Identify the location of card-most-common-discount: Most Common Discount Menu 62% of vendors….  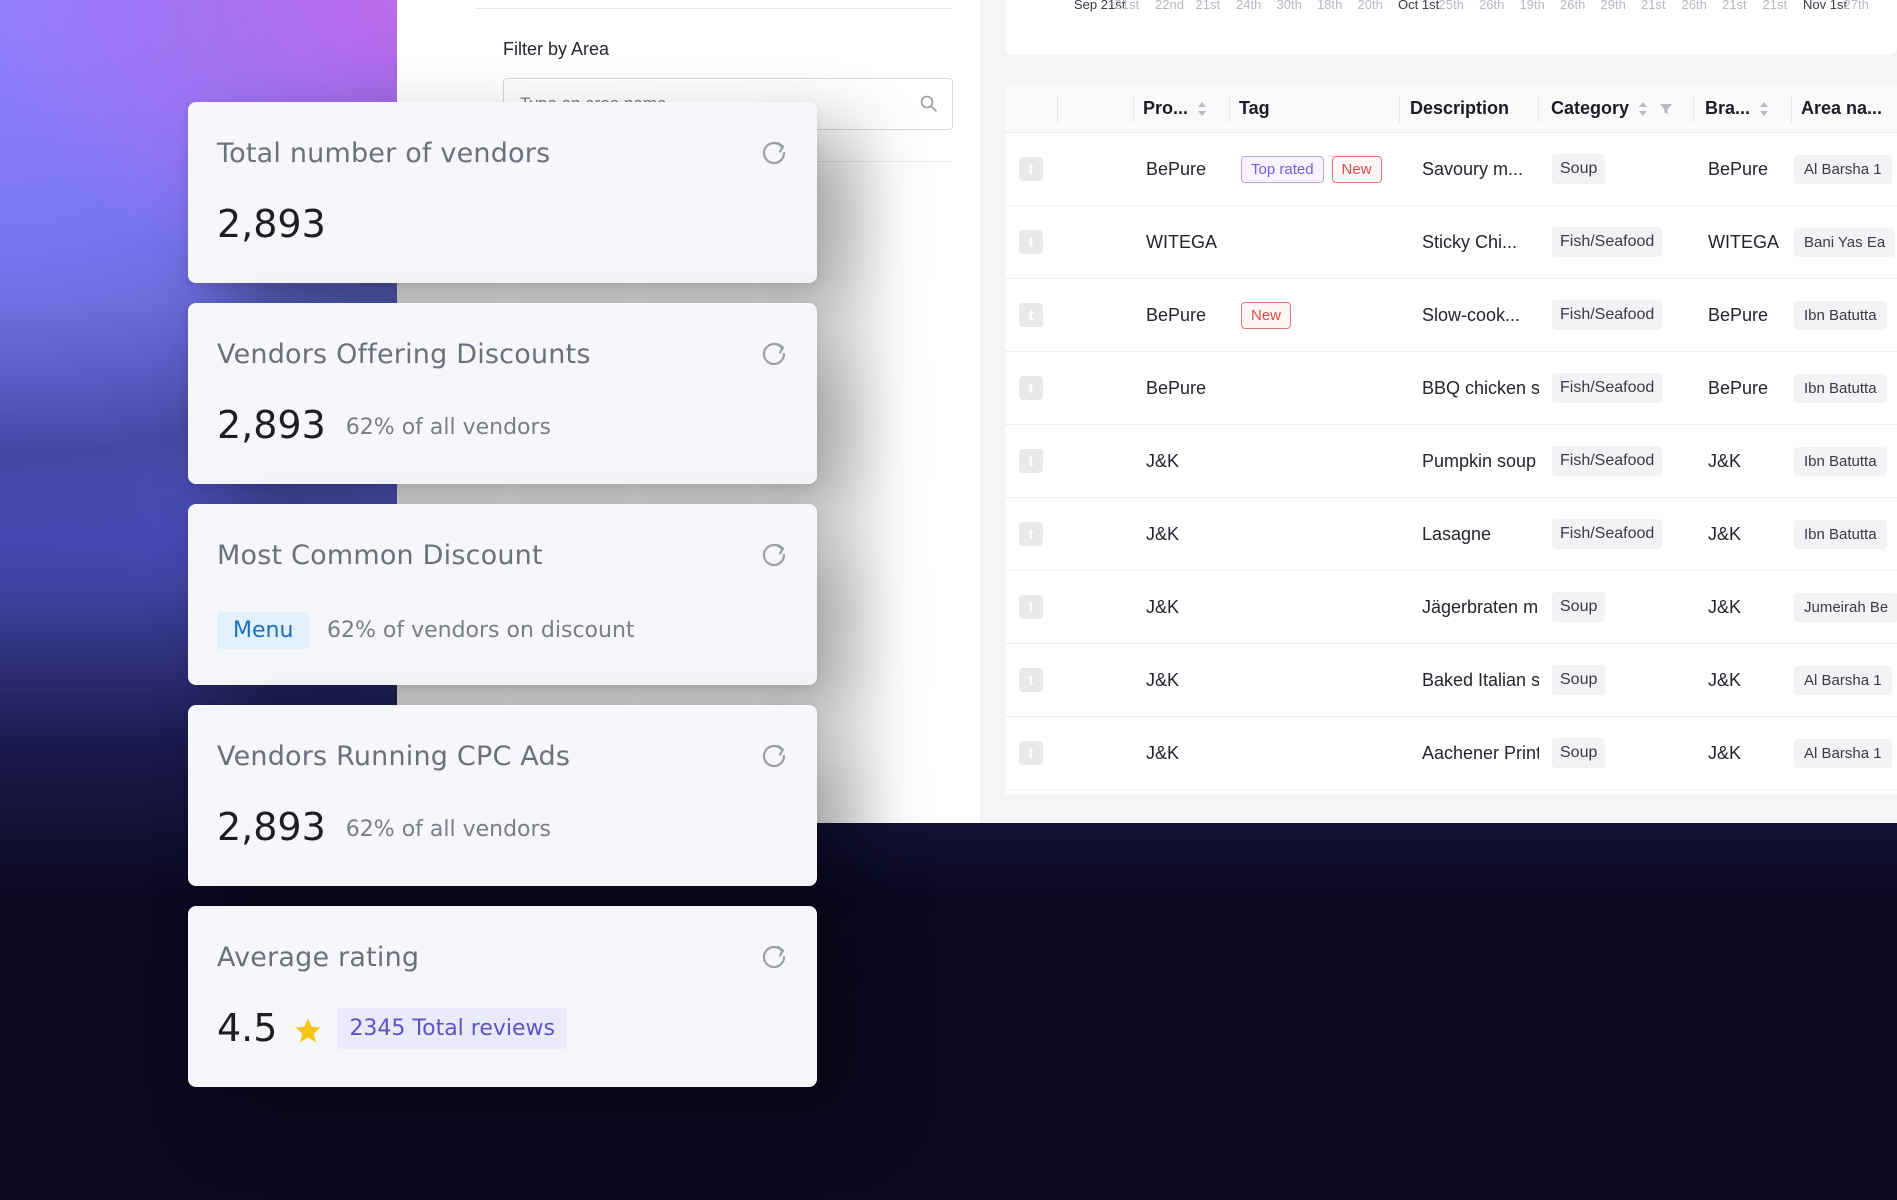
(502, 594).